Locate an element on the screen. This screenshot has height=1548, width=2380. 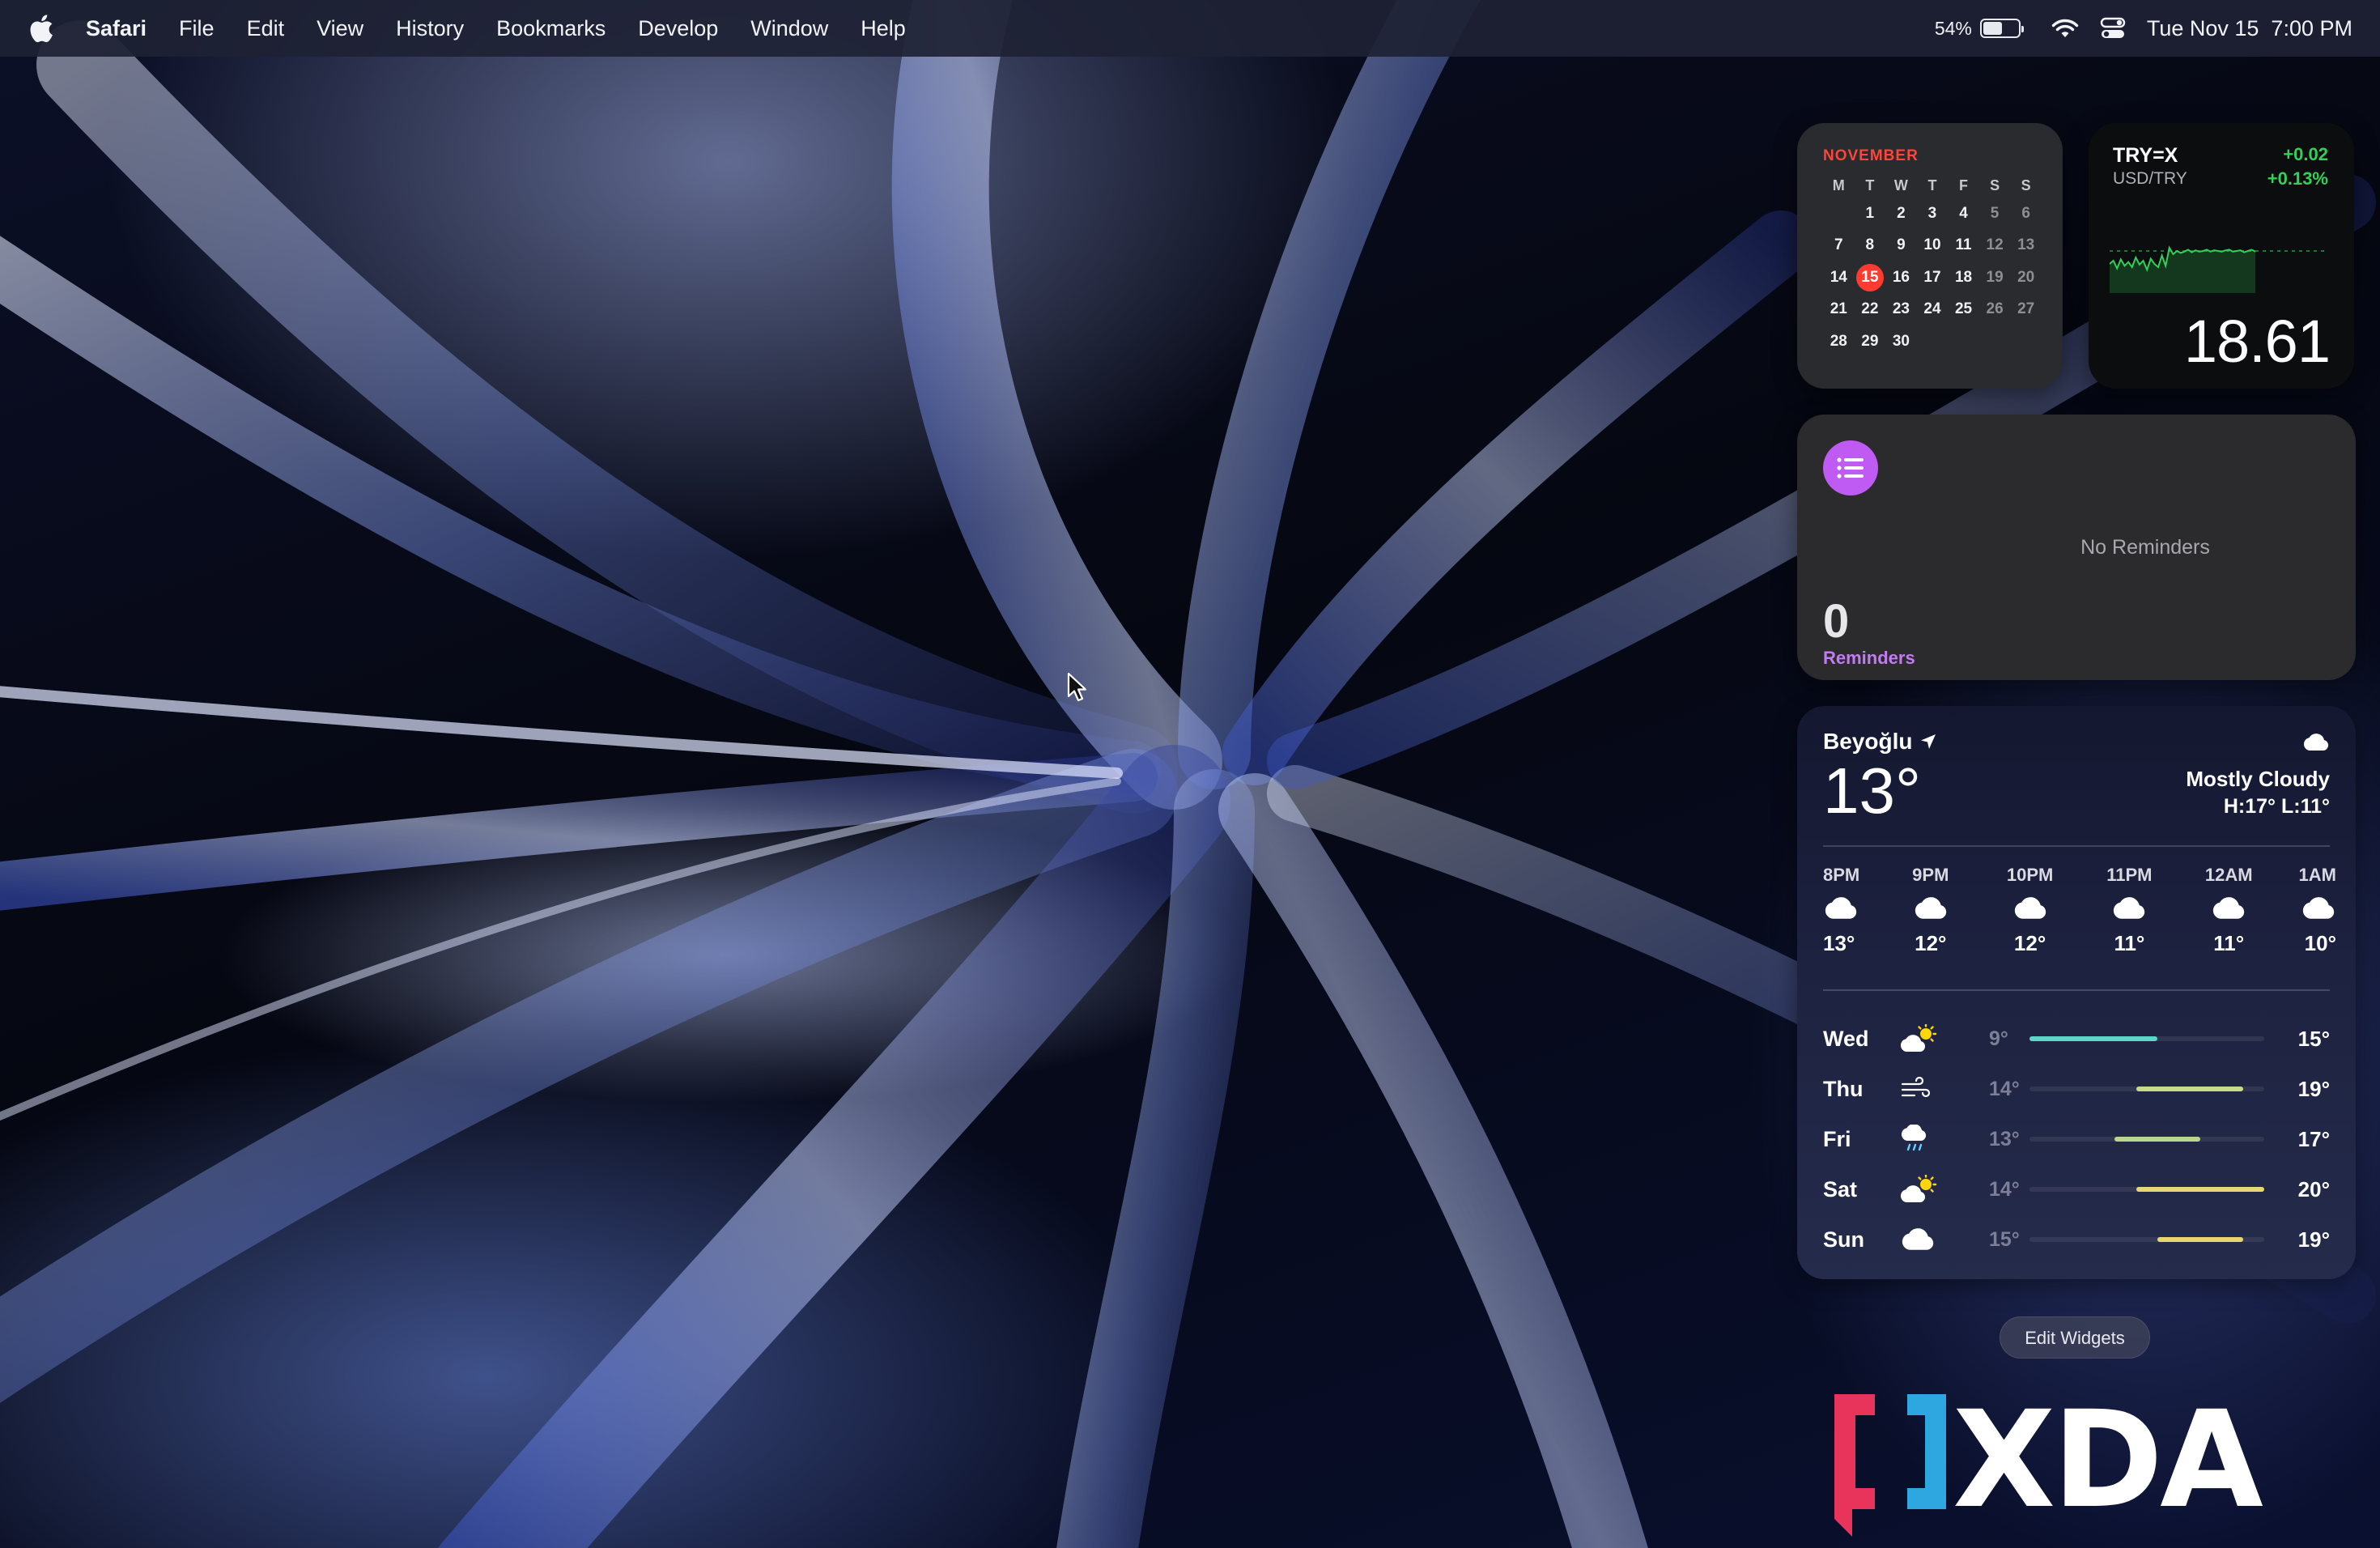
pointer-cursor-icon is located at coordinates (1077, 690).